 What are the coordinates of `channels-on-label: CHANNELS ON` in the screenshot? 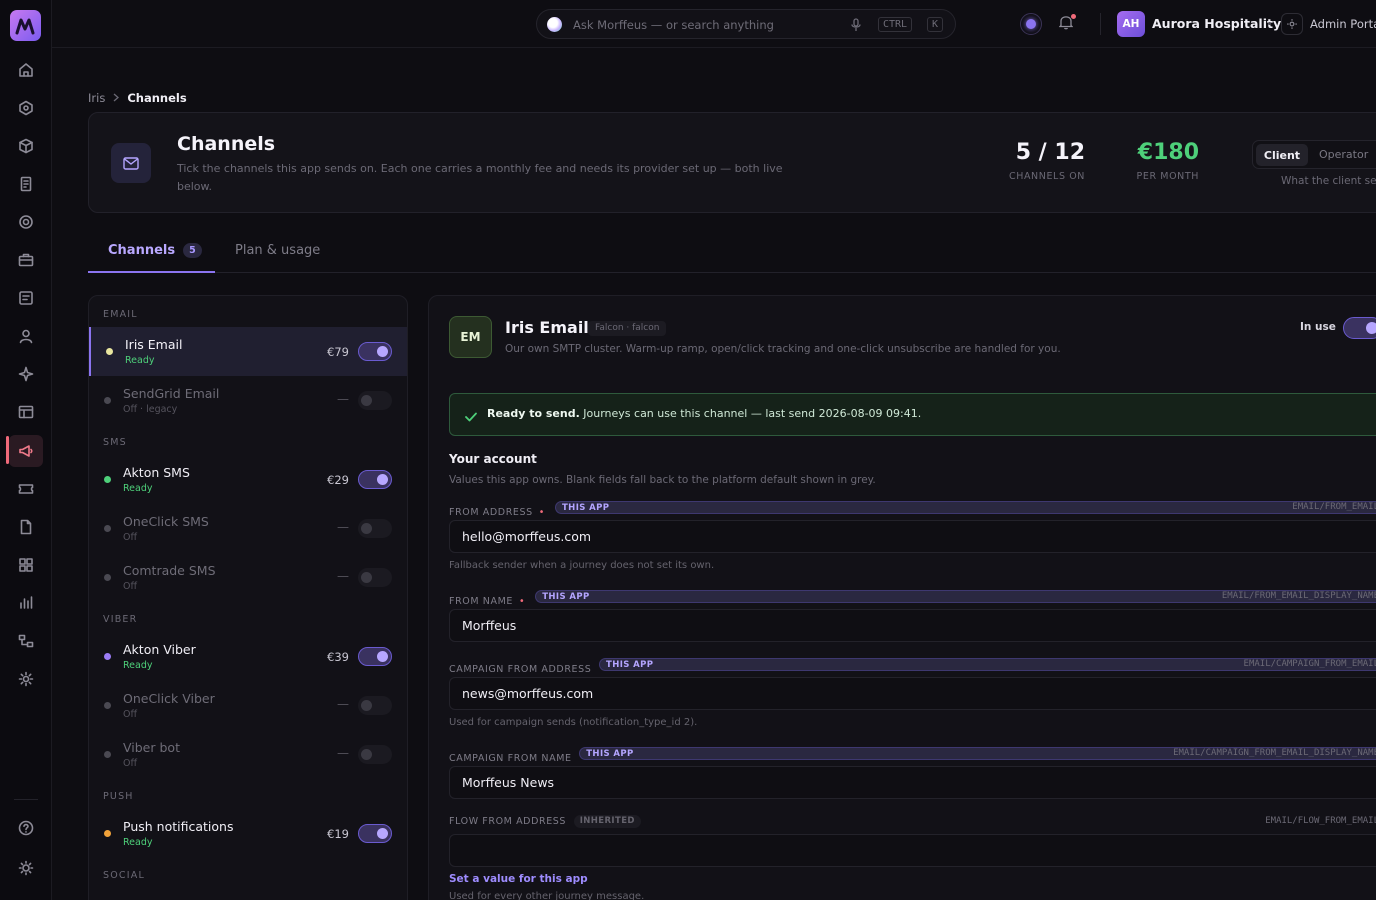 It's located at (1046, 176).